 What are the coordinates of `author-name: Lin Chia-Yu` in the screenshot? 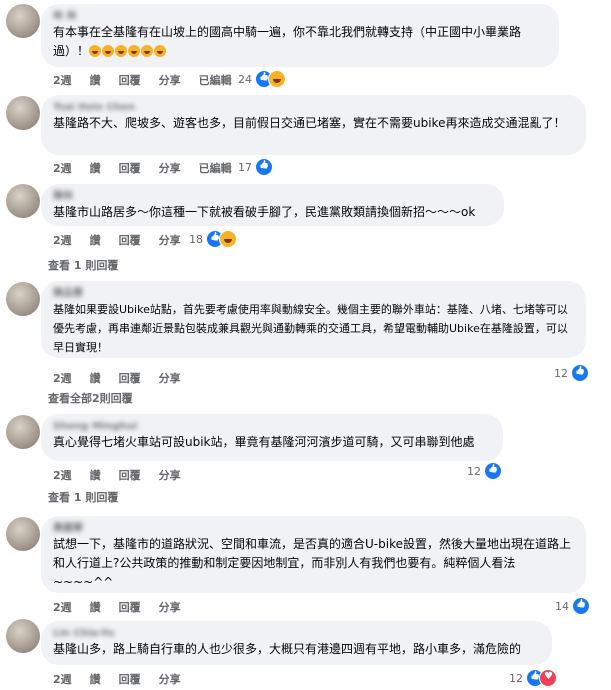 It's located at (296, 634).